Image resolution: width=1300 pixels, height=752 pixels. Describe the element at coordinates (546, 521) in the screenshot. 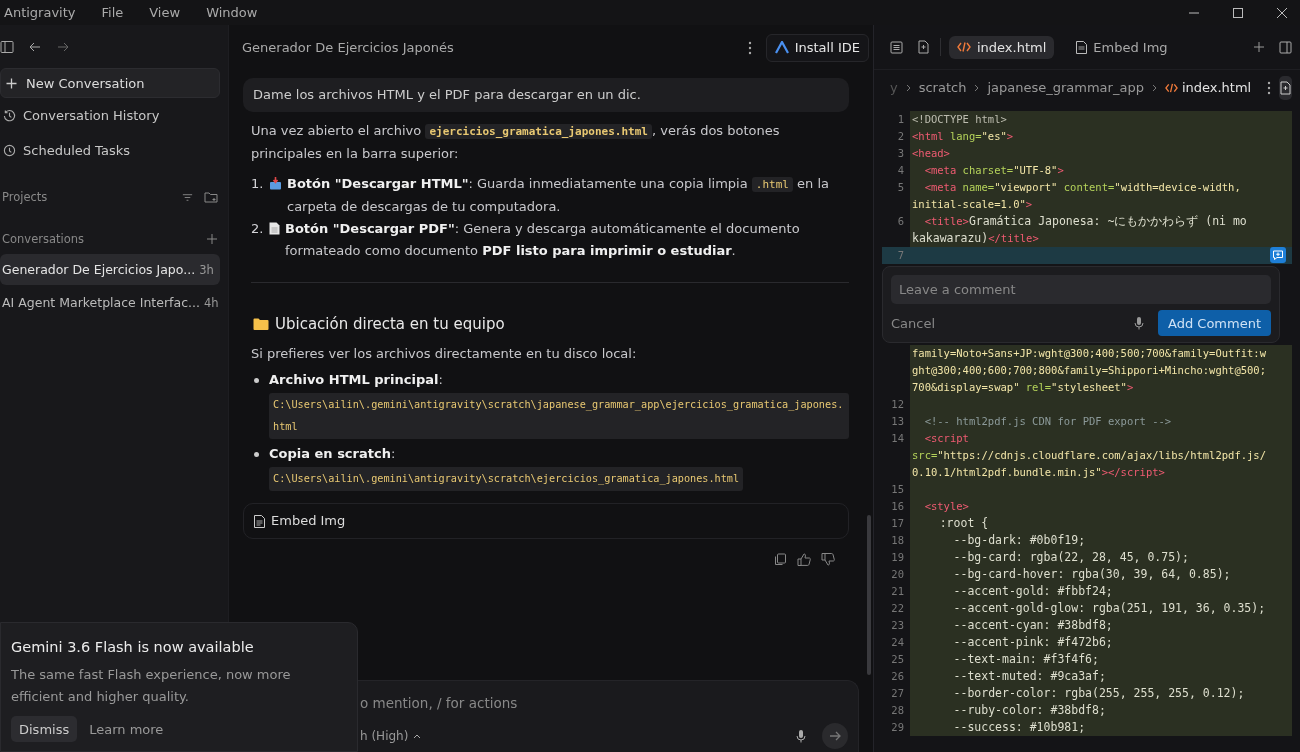

I see `attachment-card: Embed Img` at that location.